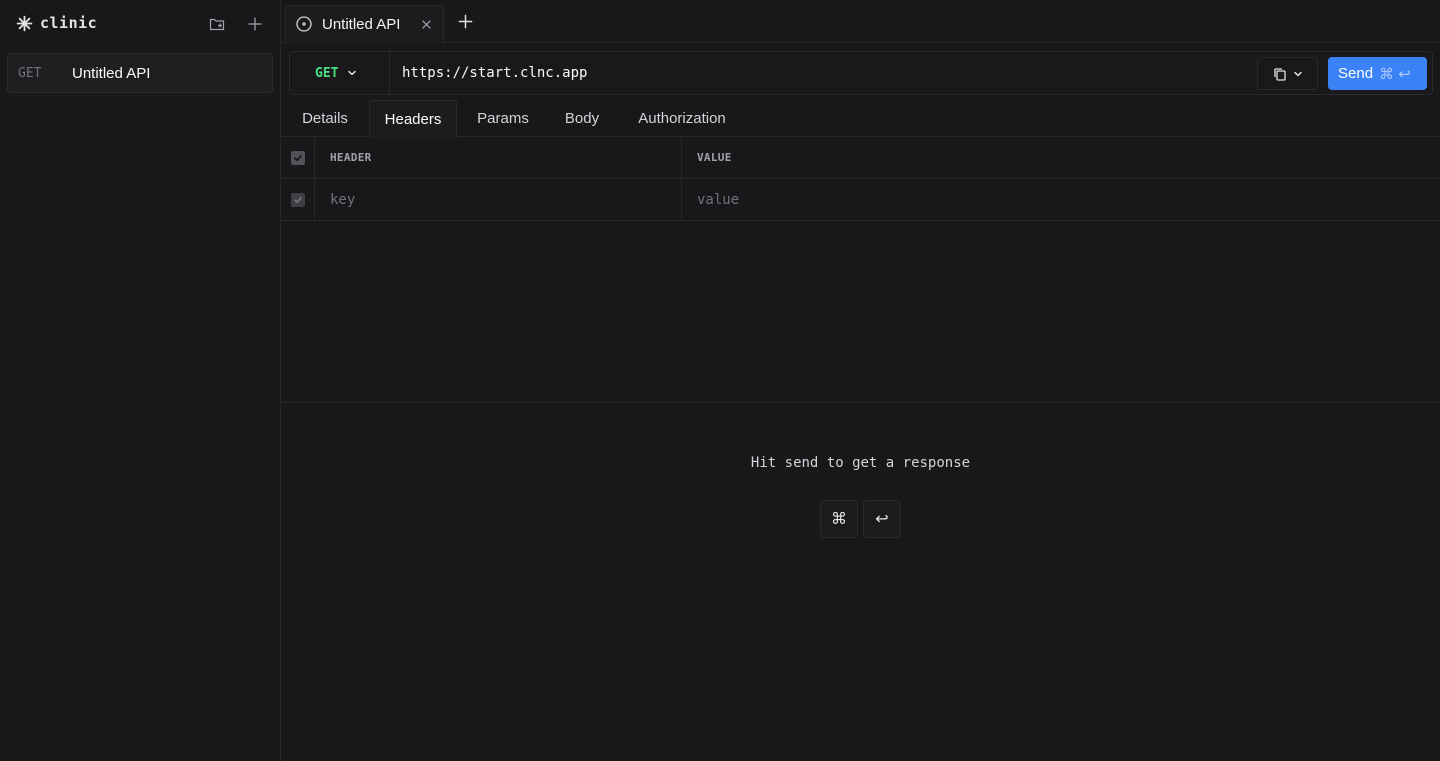 The height and width of the screenshot is (761, 1440). Describe the element at coordinates (860, 402) in the screenshot. I see `response-divider` at that location.